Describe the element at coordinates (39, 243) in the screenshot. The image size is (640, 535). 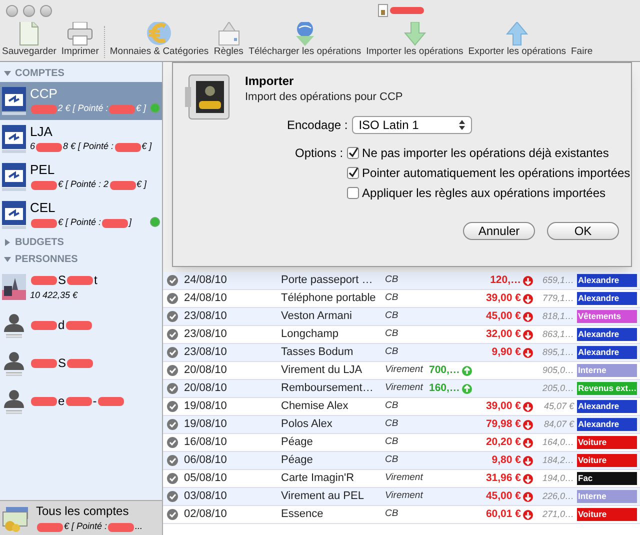
I see `section-header: BUDGETS` at that location.